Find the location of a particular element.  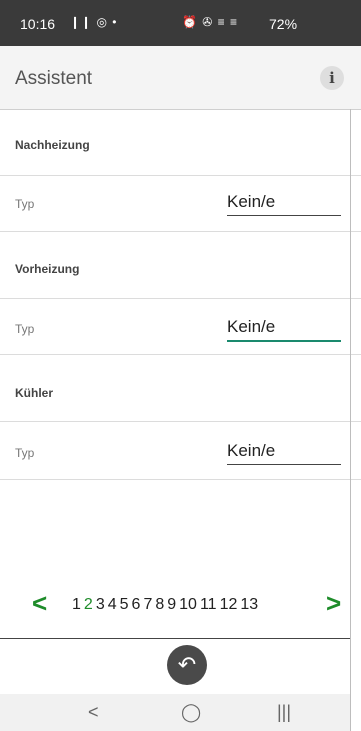

nav-recents-icon: ||| is located at coordinates (284, 712).